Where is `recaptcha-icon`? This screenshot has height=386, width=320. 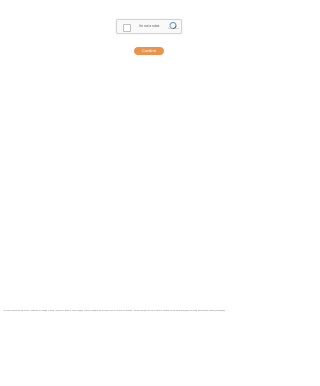 recaptcha-icon is located at coordinates (173, 25).